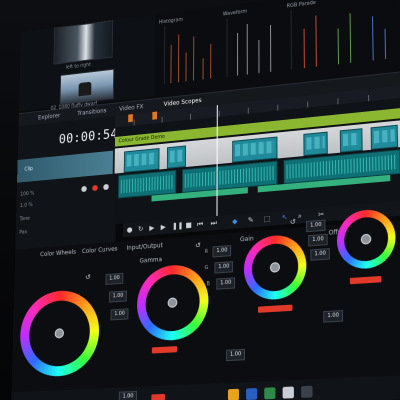  Describe the element at coordinates (119, 314) in the screenshot. I see `lift-b-value: 1.00` at that location.